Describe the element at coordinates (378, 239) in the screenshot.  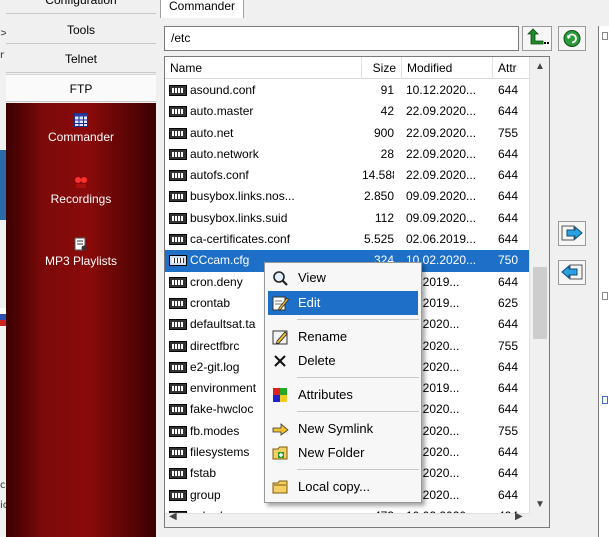
I see `file-size: 5.525` at that location.